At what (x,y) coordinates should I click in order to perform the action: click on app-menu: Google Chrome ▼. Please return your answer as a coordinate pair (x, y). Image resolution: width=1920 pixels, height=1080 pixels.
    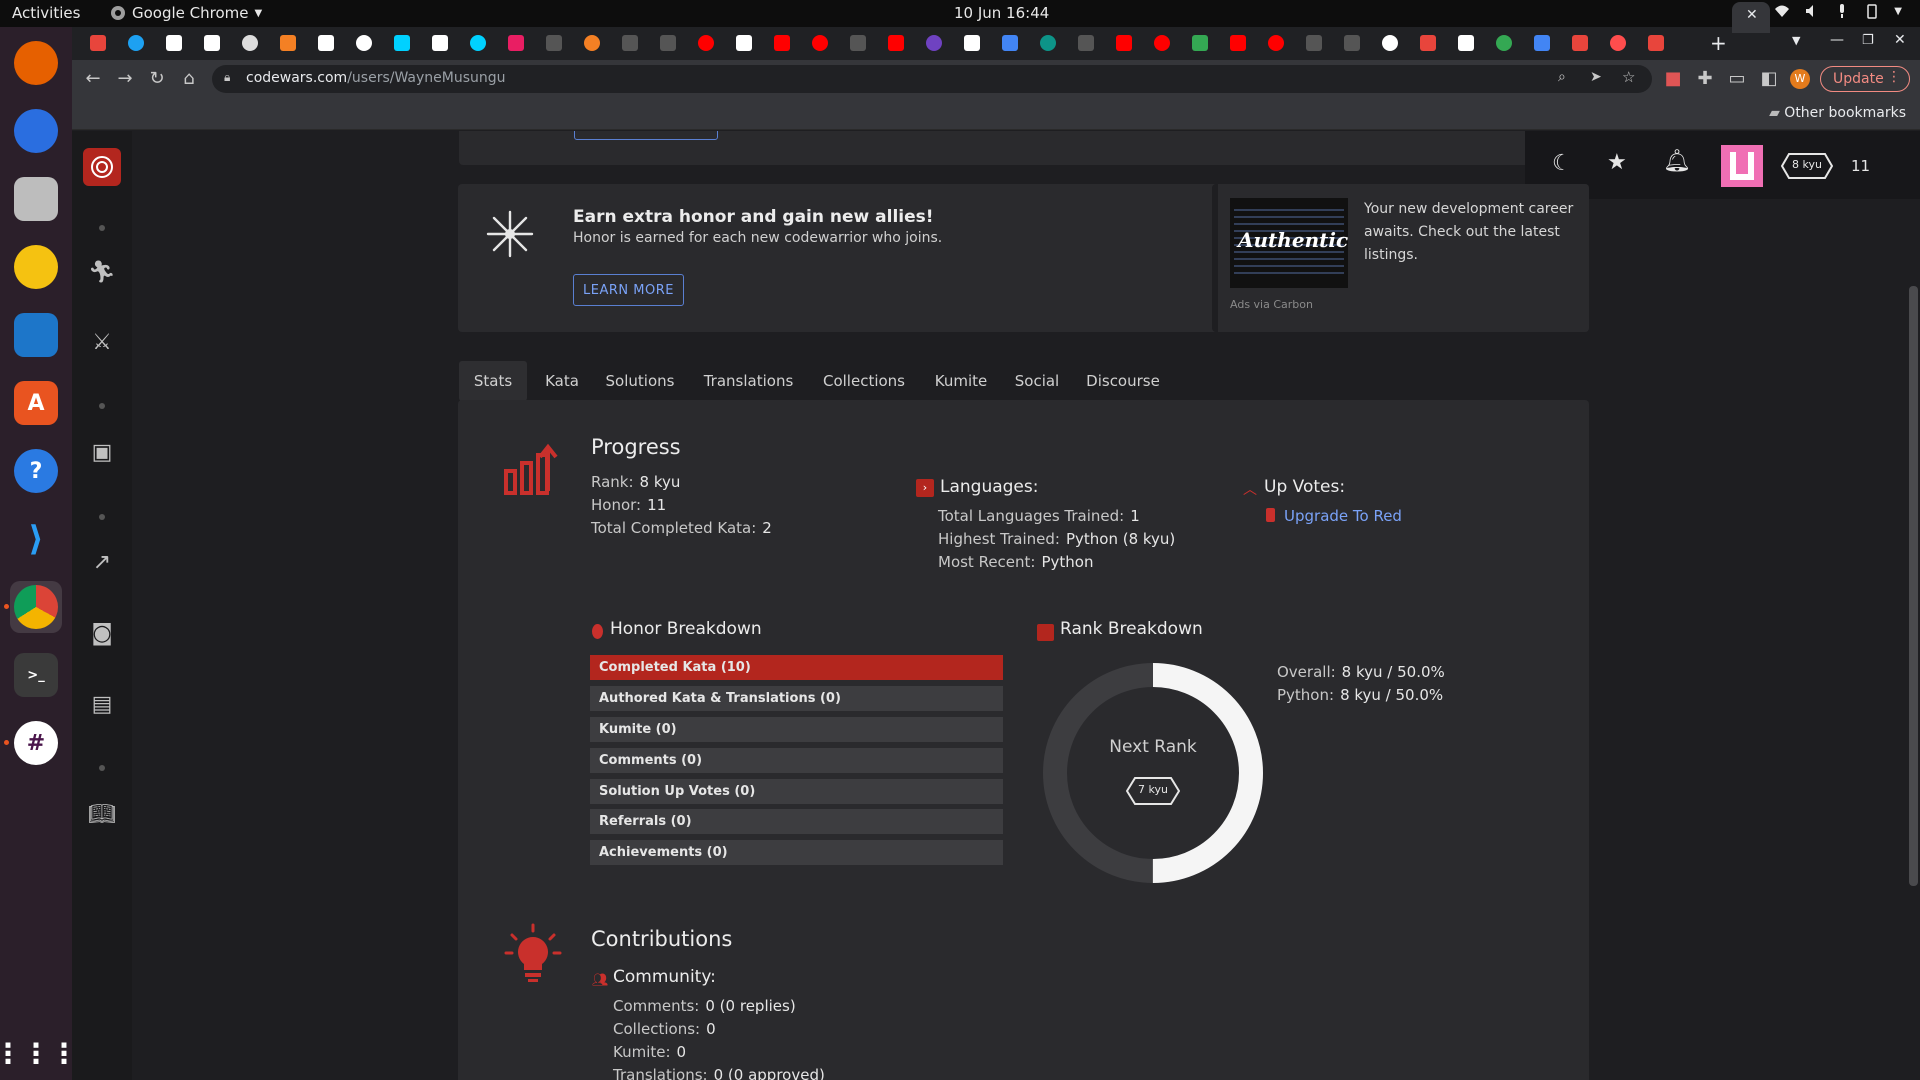
    Looking at the image, I should click on (186, 13).